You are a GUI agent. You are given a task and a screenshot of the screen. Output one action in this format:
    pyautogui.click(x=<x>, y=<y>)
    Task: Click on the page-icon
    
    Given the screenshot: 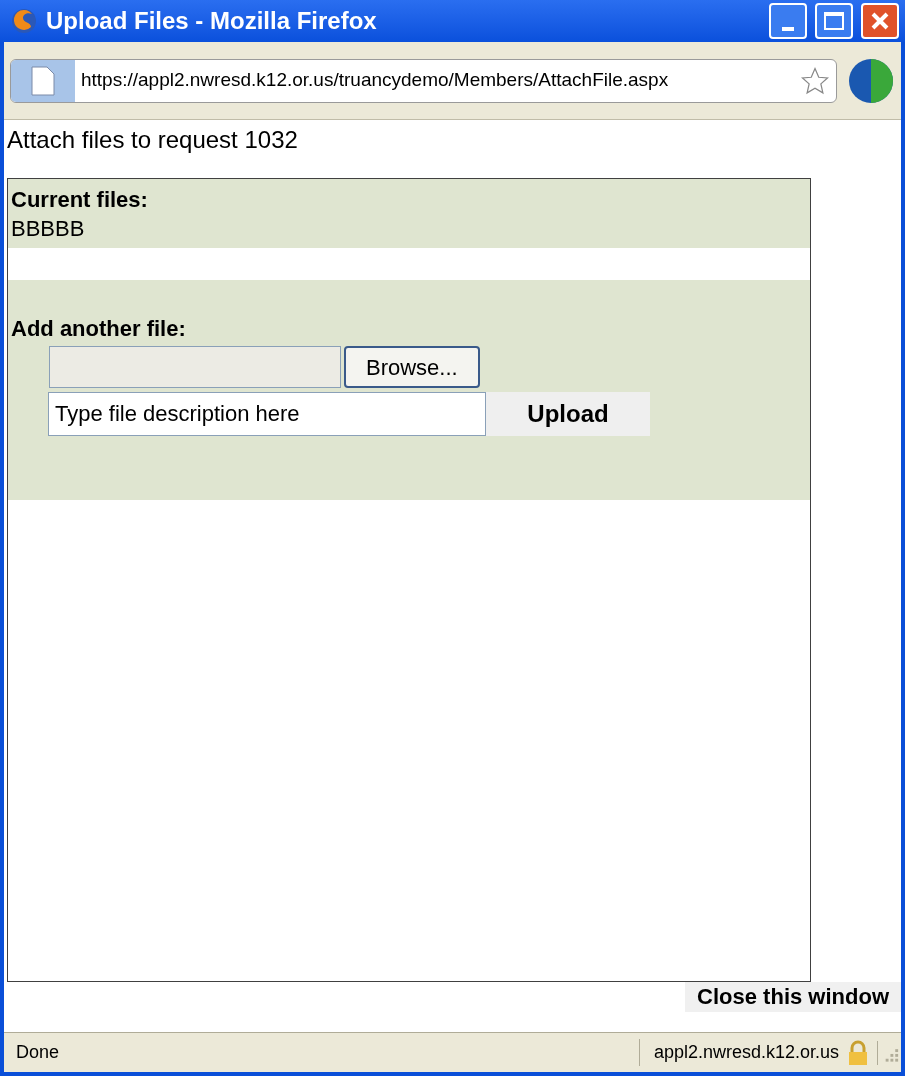 What is the action you would take?
    pyautogui.click(x=43, y=80)
    